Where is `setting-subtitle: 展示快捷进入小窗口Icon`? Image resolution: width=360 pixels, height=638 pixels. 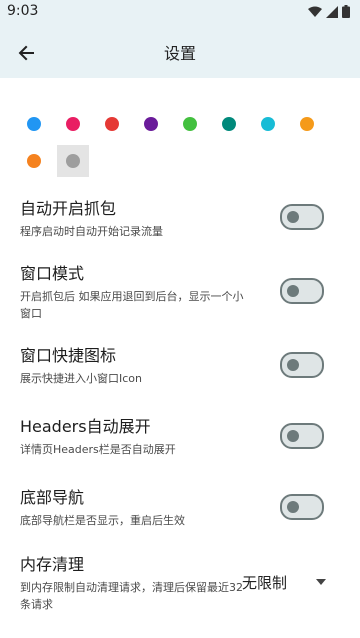
setting-subtitle: 展示快捷进入小窗口Icon is located at coordinates (81, 378).